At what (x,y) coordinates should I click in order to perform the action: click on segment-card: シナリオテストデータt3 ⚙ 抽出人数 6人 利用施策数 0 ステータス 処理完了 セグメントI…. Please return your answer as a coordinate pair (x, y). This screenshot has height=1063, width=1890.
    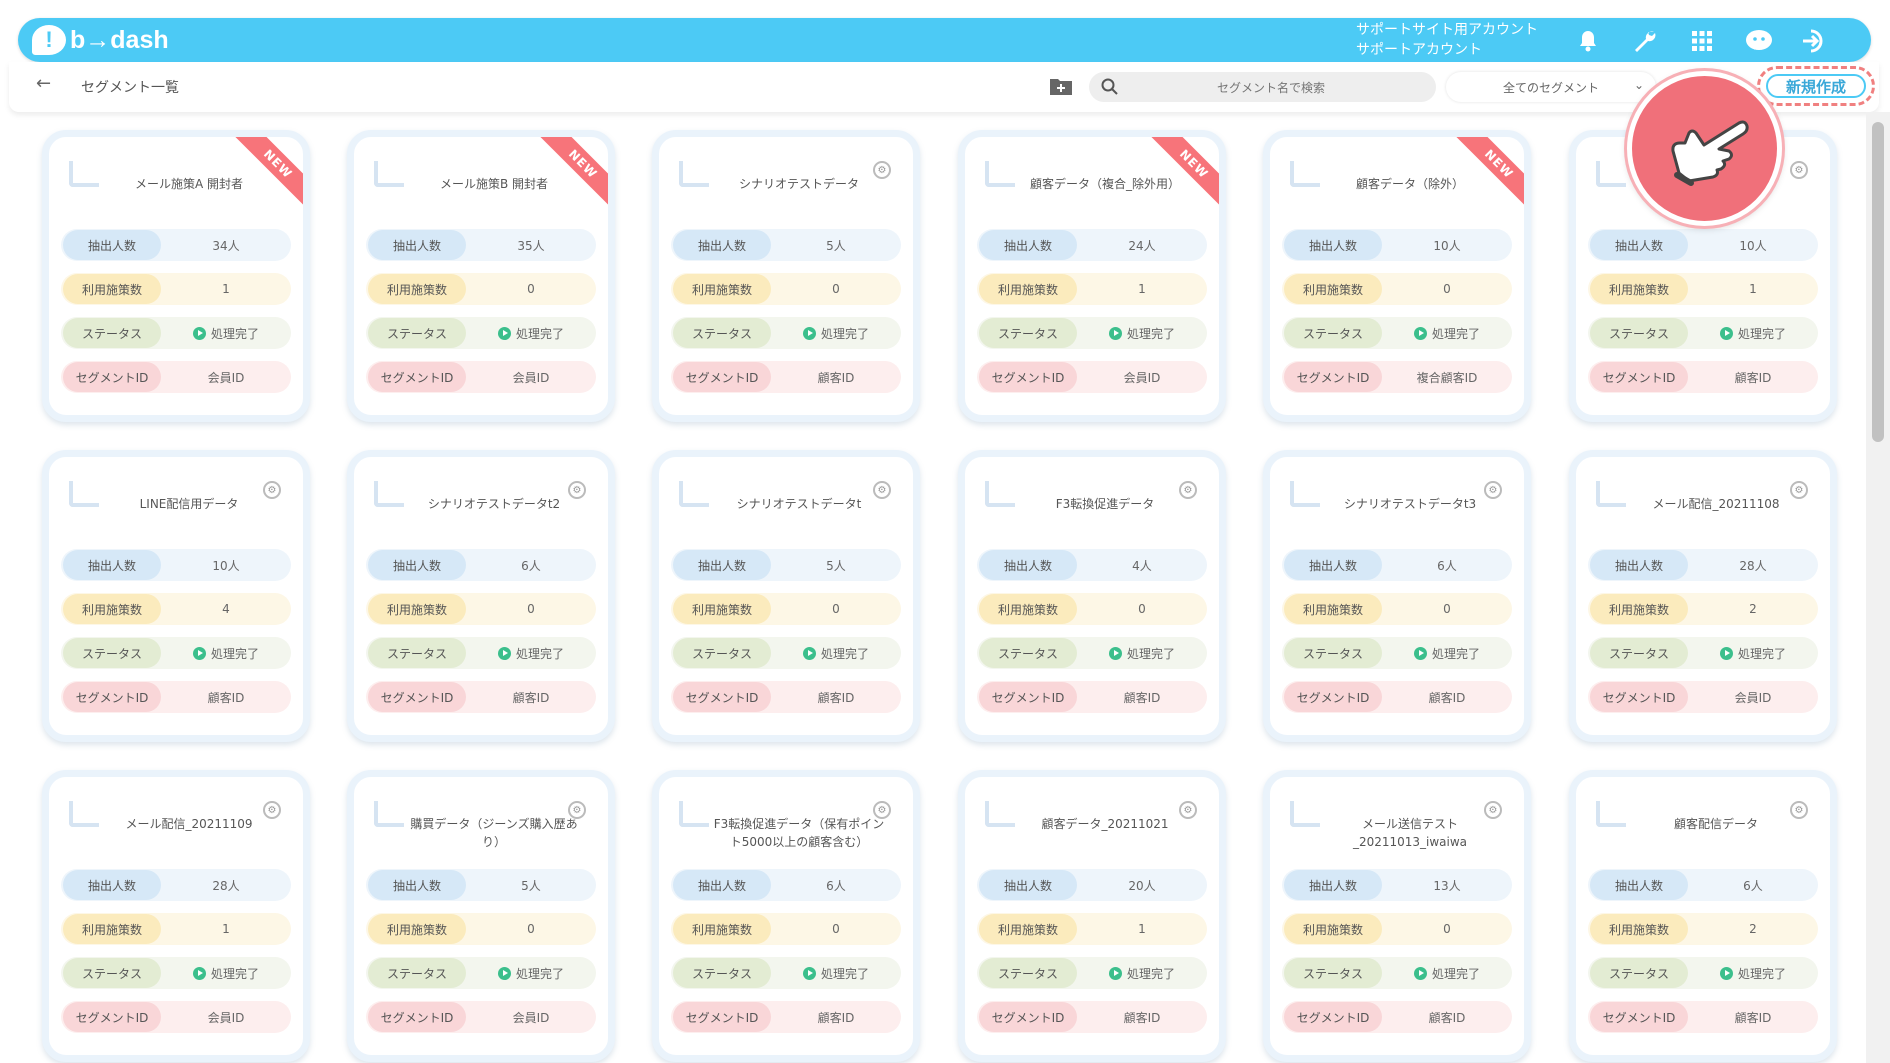
    Looking at the image, I should click on (1397, 596).